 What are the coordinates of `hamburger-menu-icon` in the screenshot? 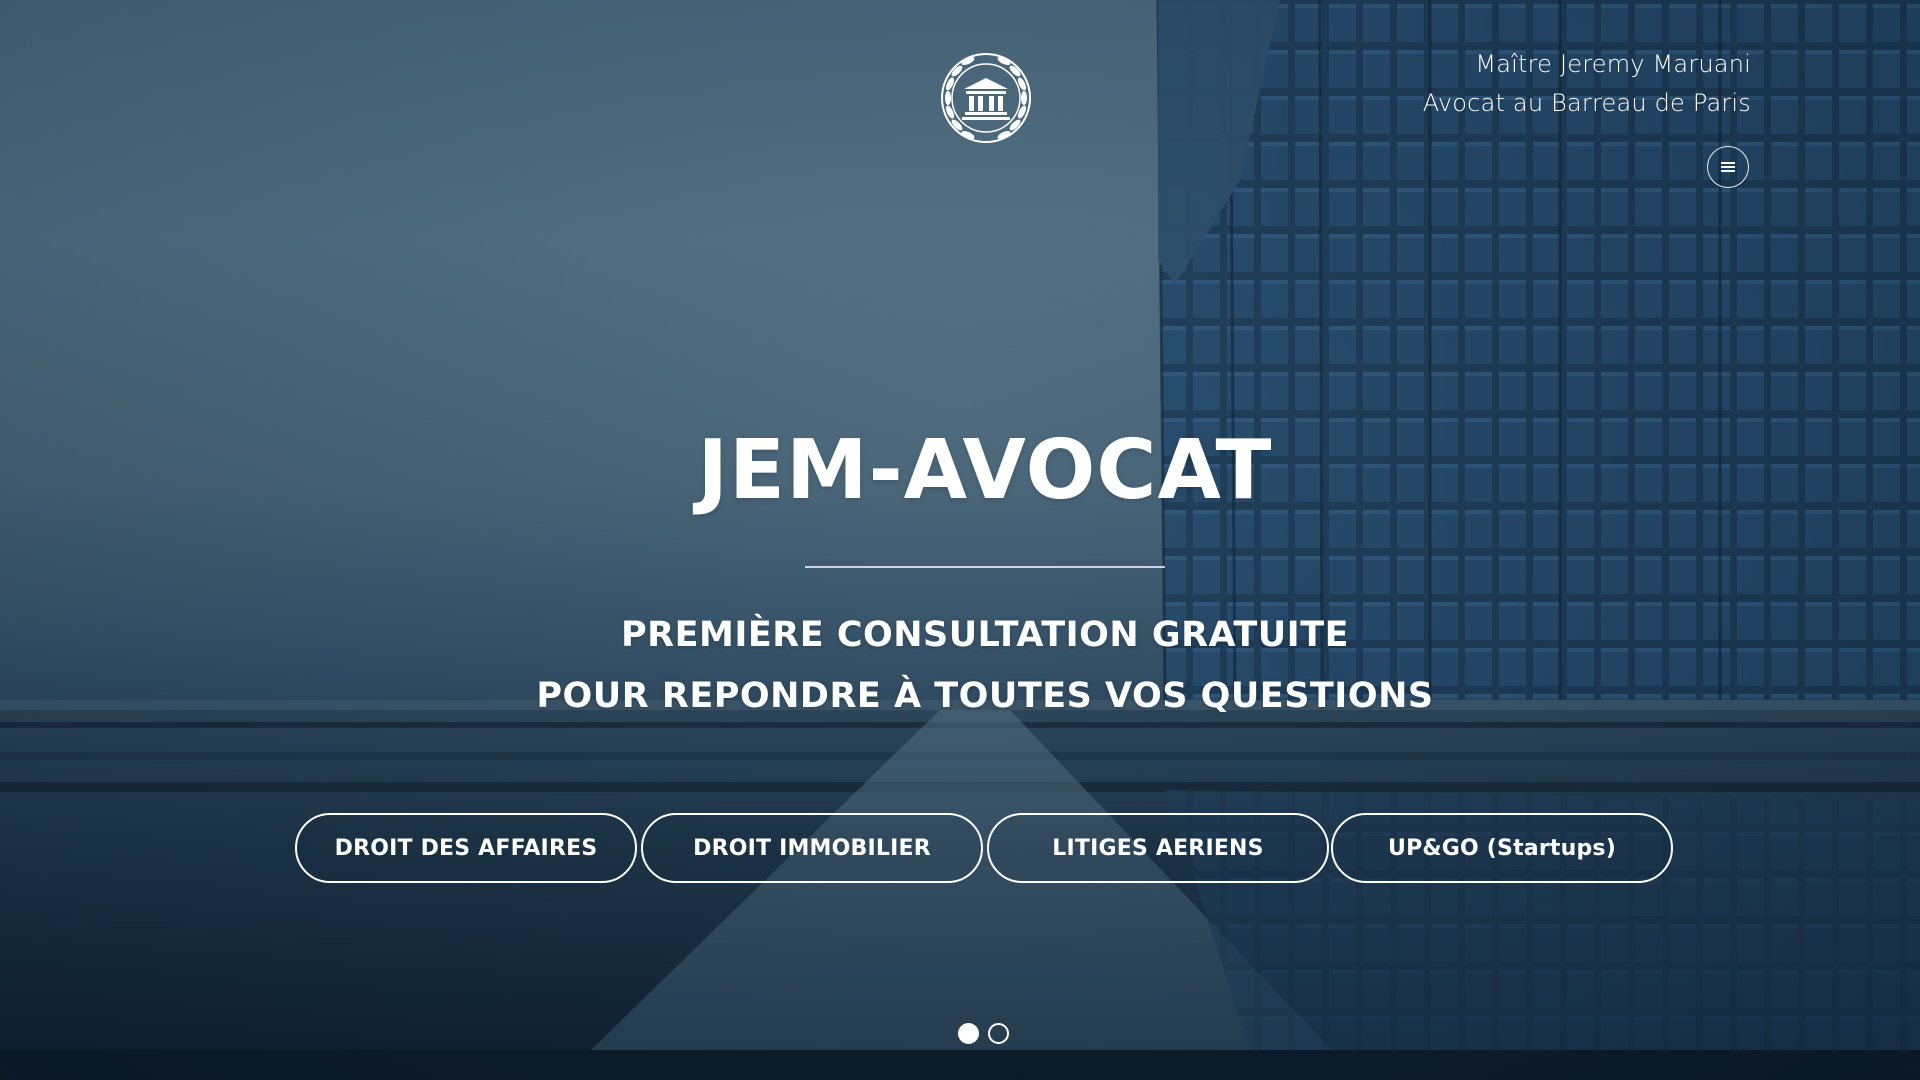 It's located at (1728, 167).